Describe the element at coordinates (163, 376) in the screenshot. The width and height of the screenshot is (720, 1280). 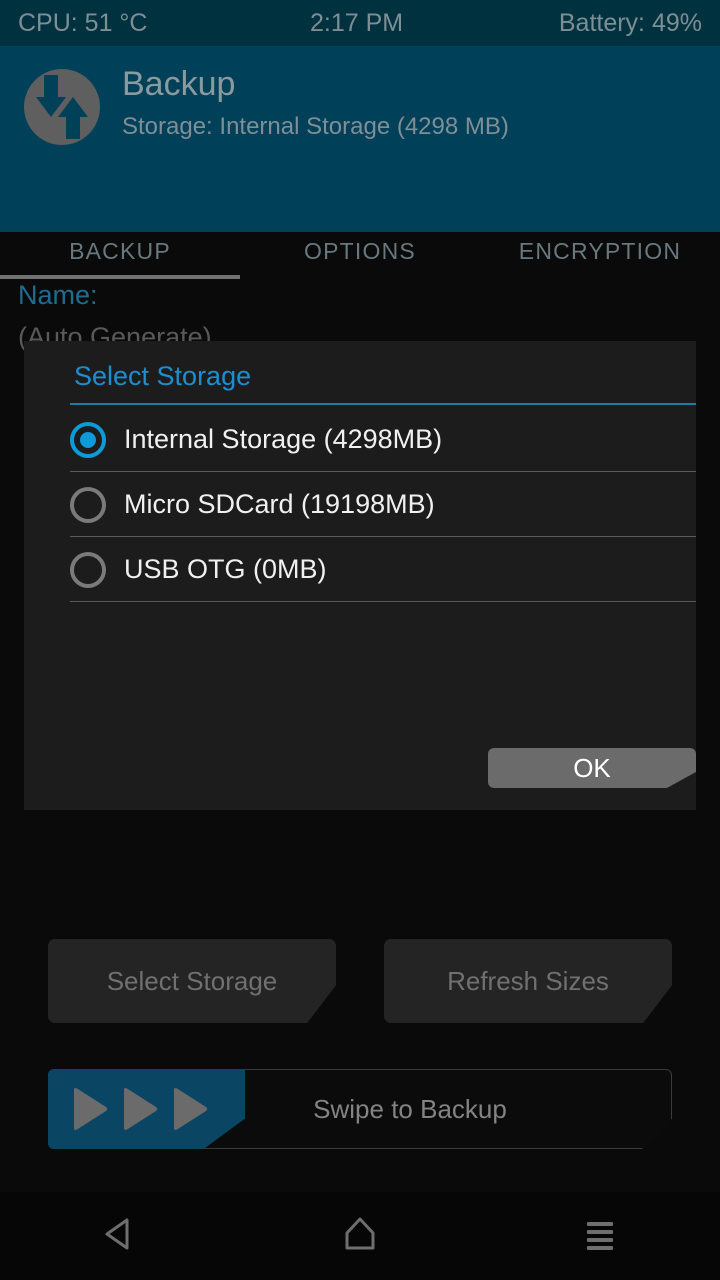
I see `dialog-title: Select Storage` at that location.